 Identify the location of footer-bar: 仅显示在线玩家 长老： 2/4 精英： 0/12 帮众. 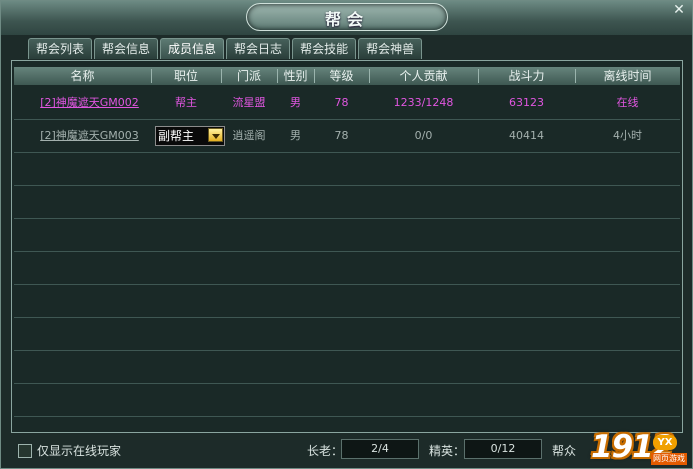
(346, 453).